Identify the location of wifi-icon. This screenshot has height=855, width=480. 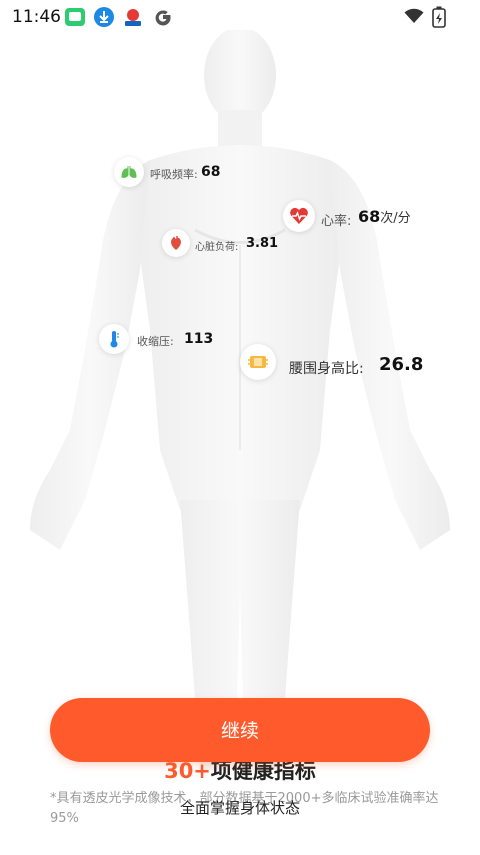
(414, 15).